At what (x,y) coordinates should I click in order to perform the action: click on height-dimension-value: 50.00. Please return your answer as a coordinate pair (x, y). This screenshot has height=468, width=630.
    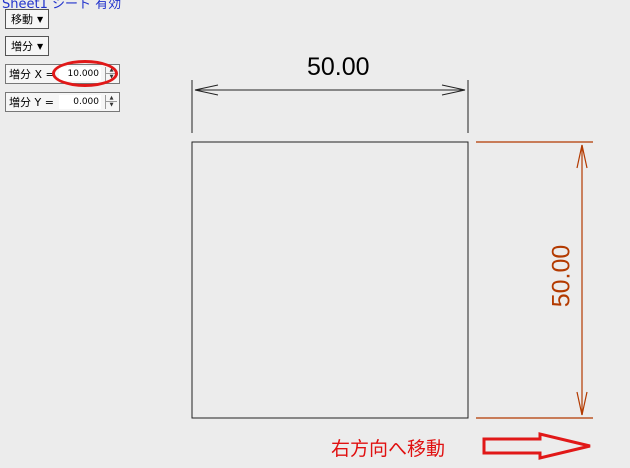
    Looking at the image, I should click on (561, 276).